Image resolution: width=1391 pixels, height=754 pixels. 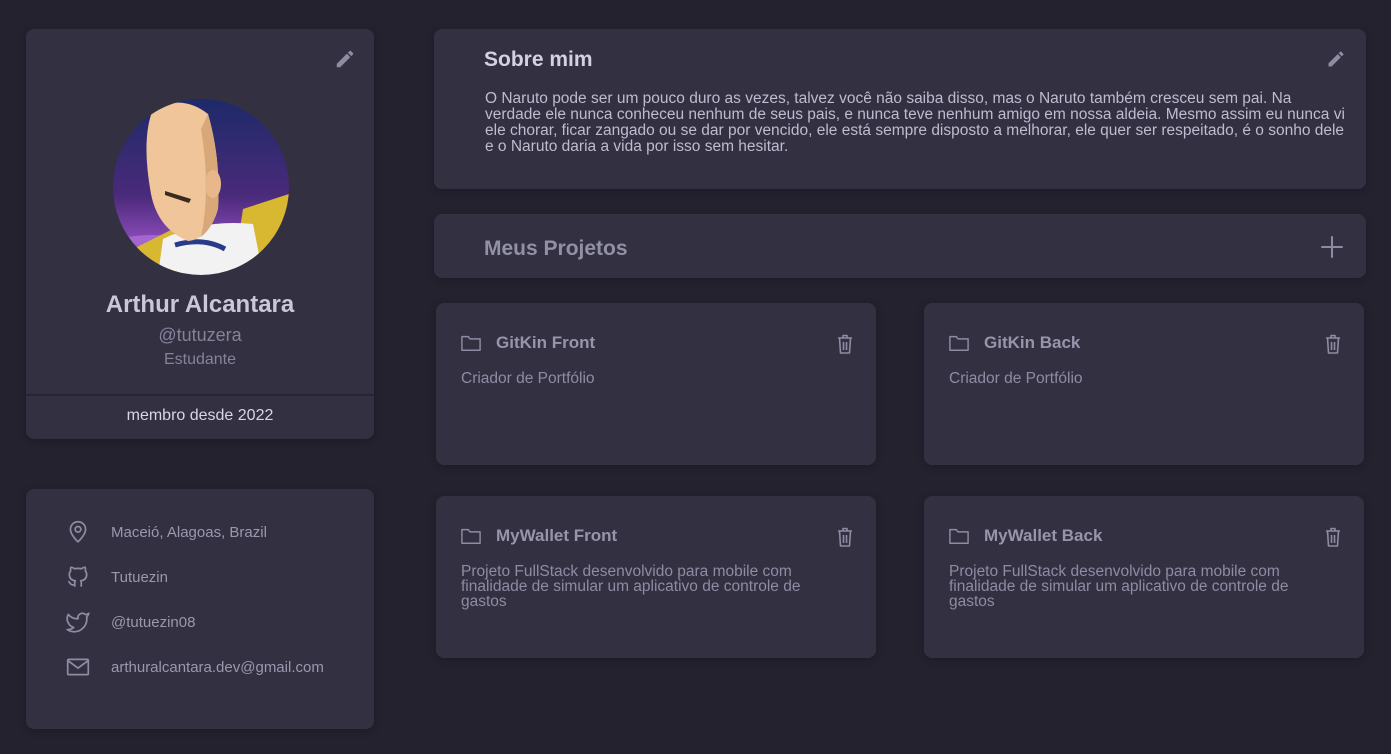 What do you see at coordinates (345, 59) in the screenshot?
I see `edit-profile-icon` at bounding box center [345, 59].